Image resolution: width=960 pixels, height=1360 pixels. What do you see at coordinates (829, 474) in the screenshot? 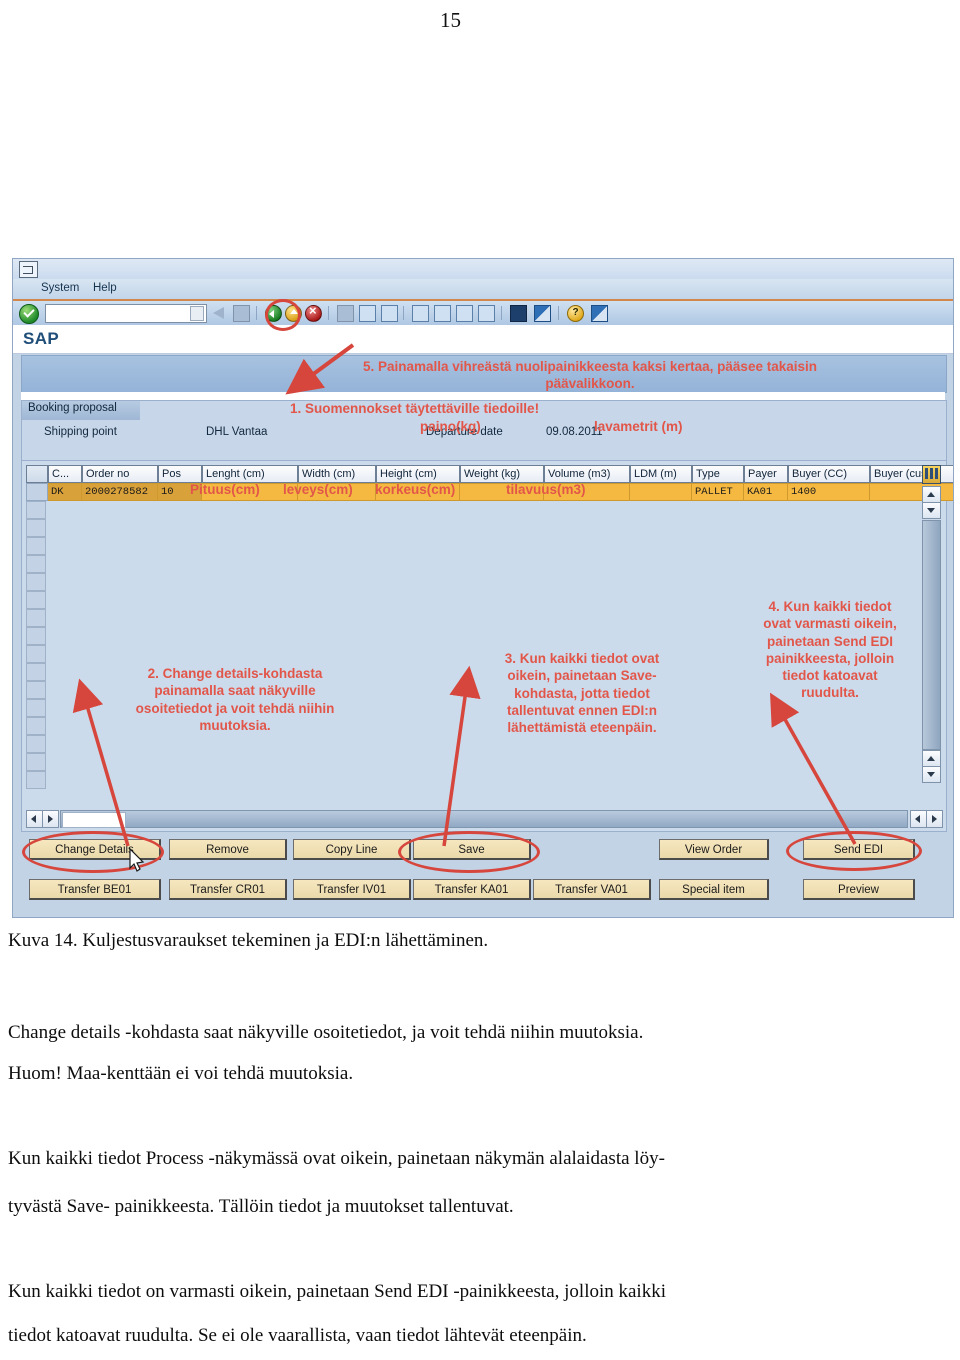
I see `grid-header-buyer-cc: Buyer (CC)` at bounding box center [829, 474].